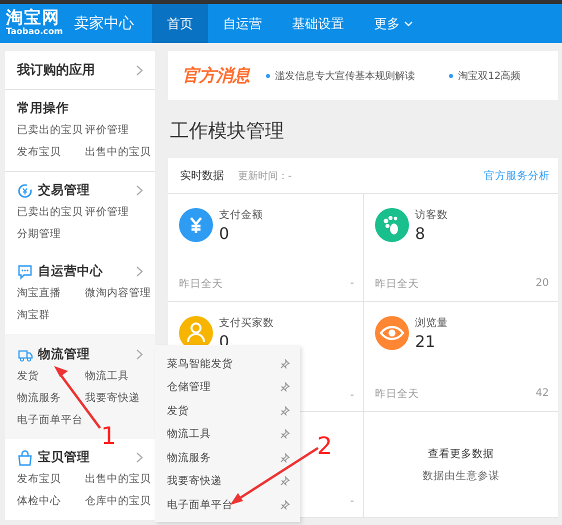  What do you see at coordinates (345, 75) in the screenshot?
I see `notice-link: 滥发信息专大宣传基本规则解读` at bounding box center [345, 75].